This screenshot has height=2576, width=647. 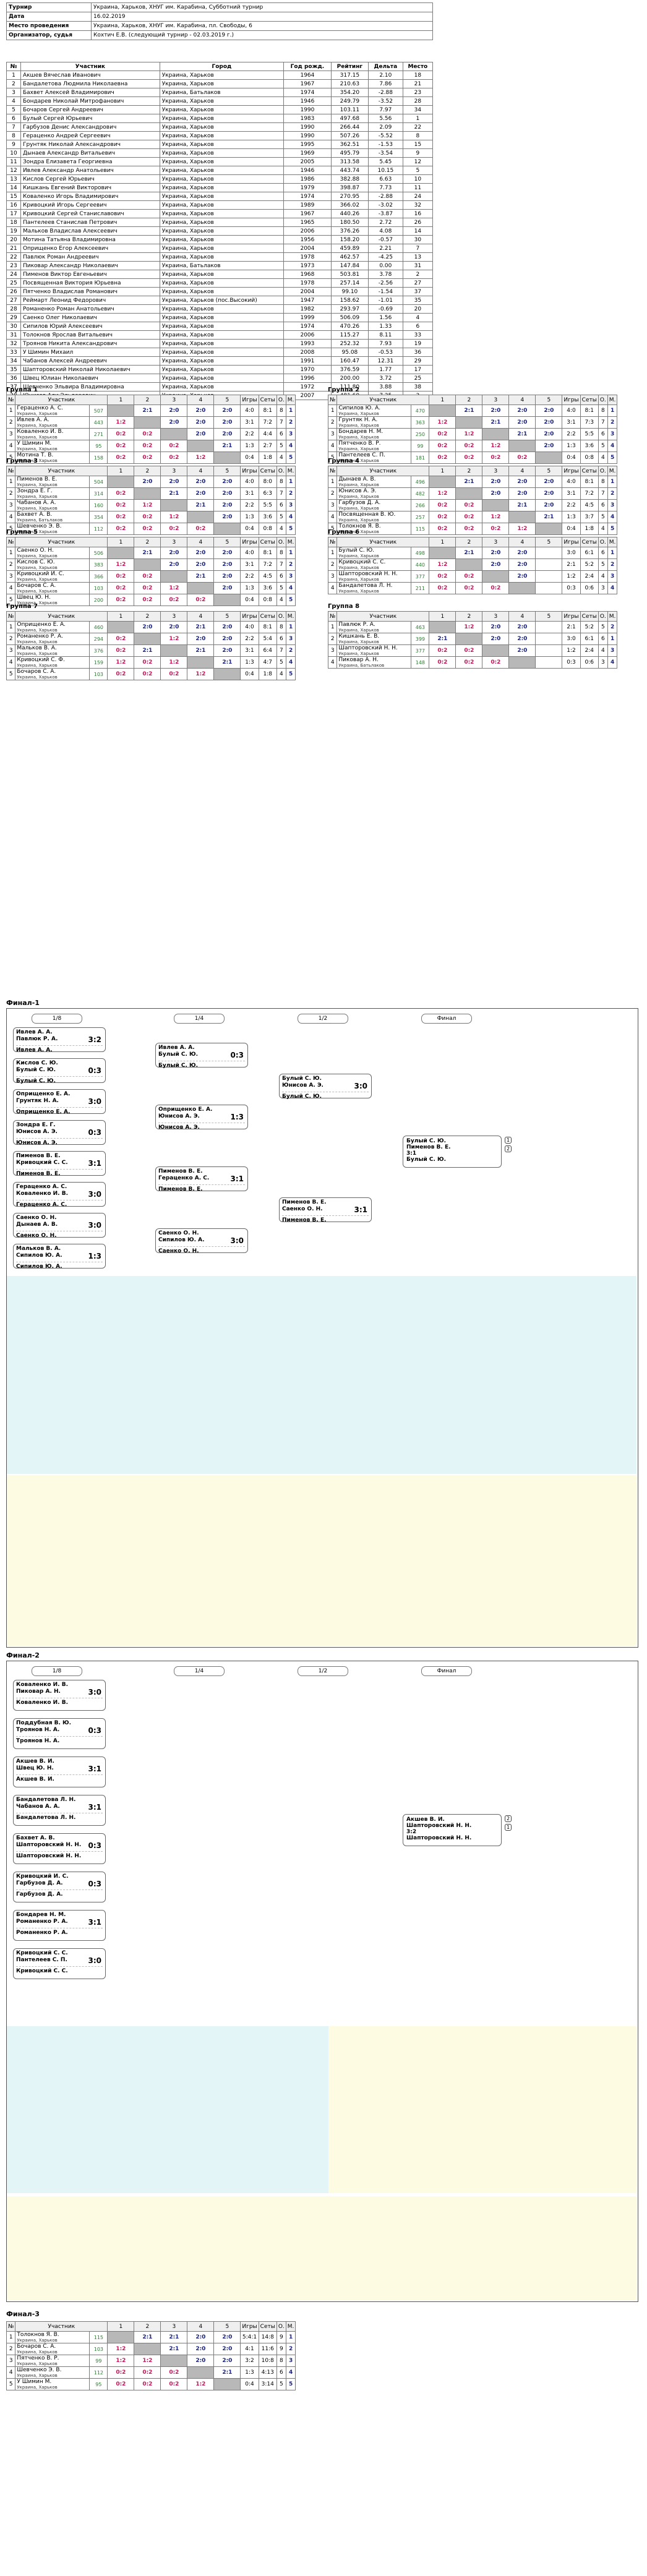 What do you see at coordinates (262, 17) in the screenshot?
I see `info-value: 16.02.2019` at bounding box center [262, 17].